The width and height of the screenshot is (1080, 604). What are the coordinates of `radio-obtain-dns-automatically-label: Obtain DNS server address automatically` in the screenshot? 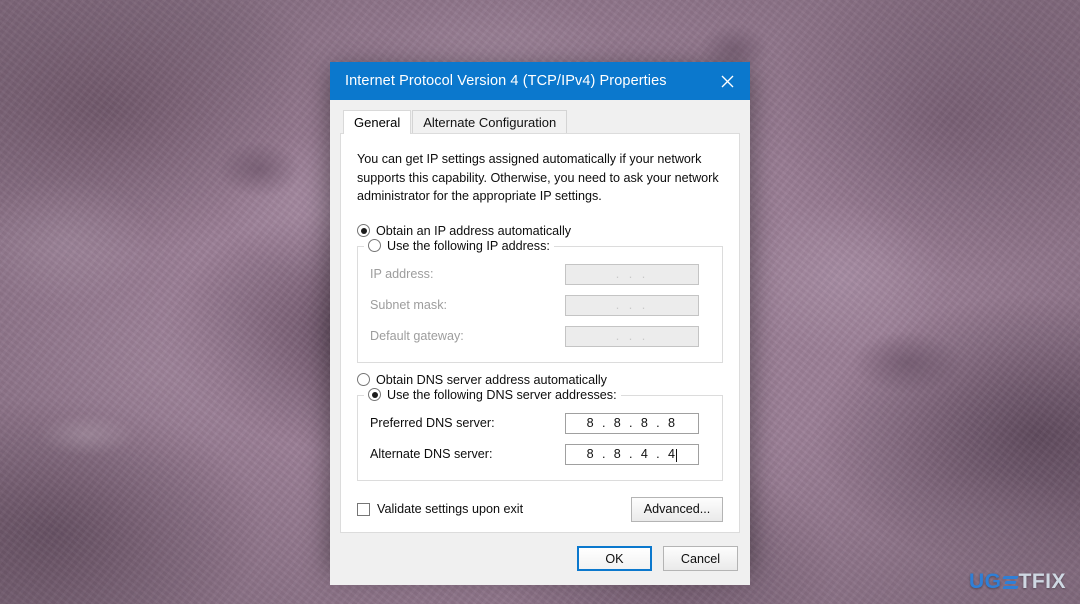 It's located at (491, 379).